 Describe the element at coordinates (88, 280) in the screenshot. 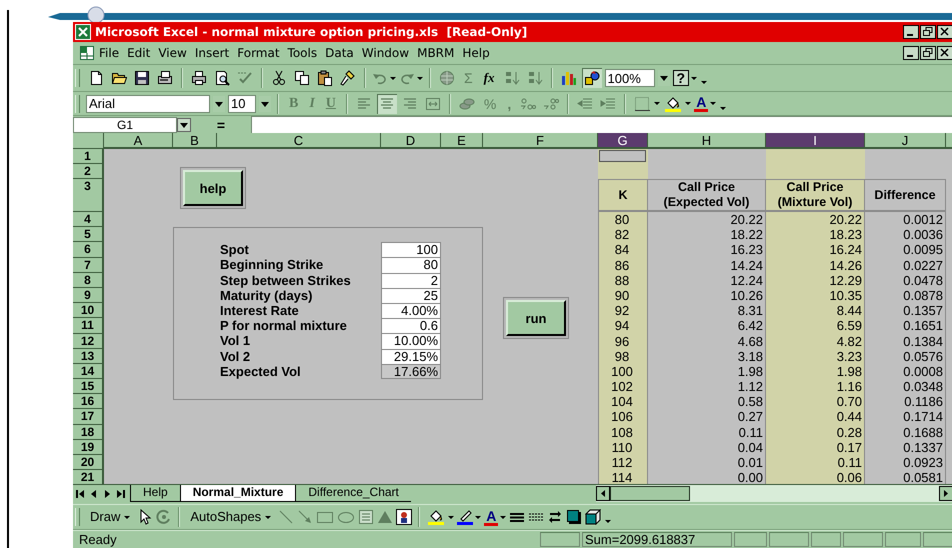

I see `row-header: 8` at that location.